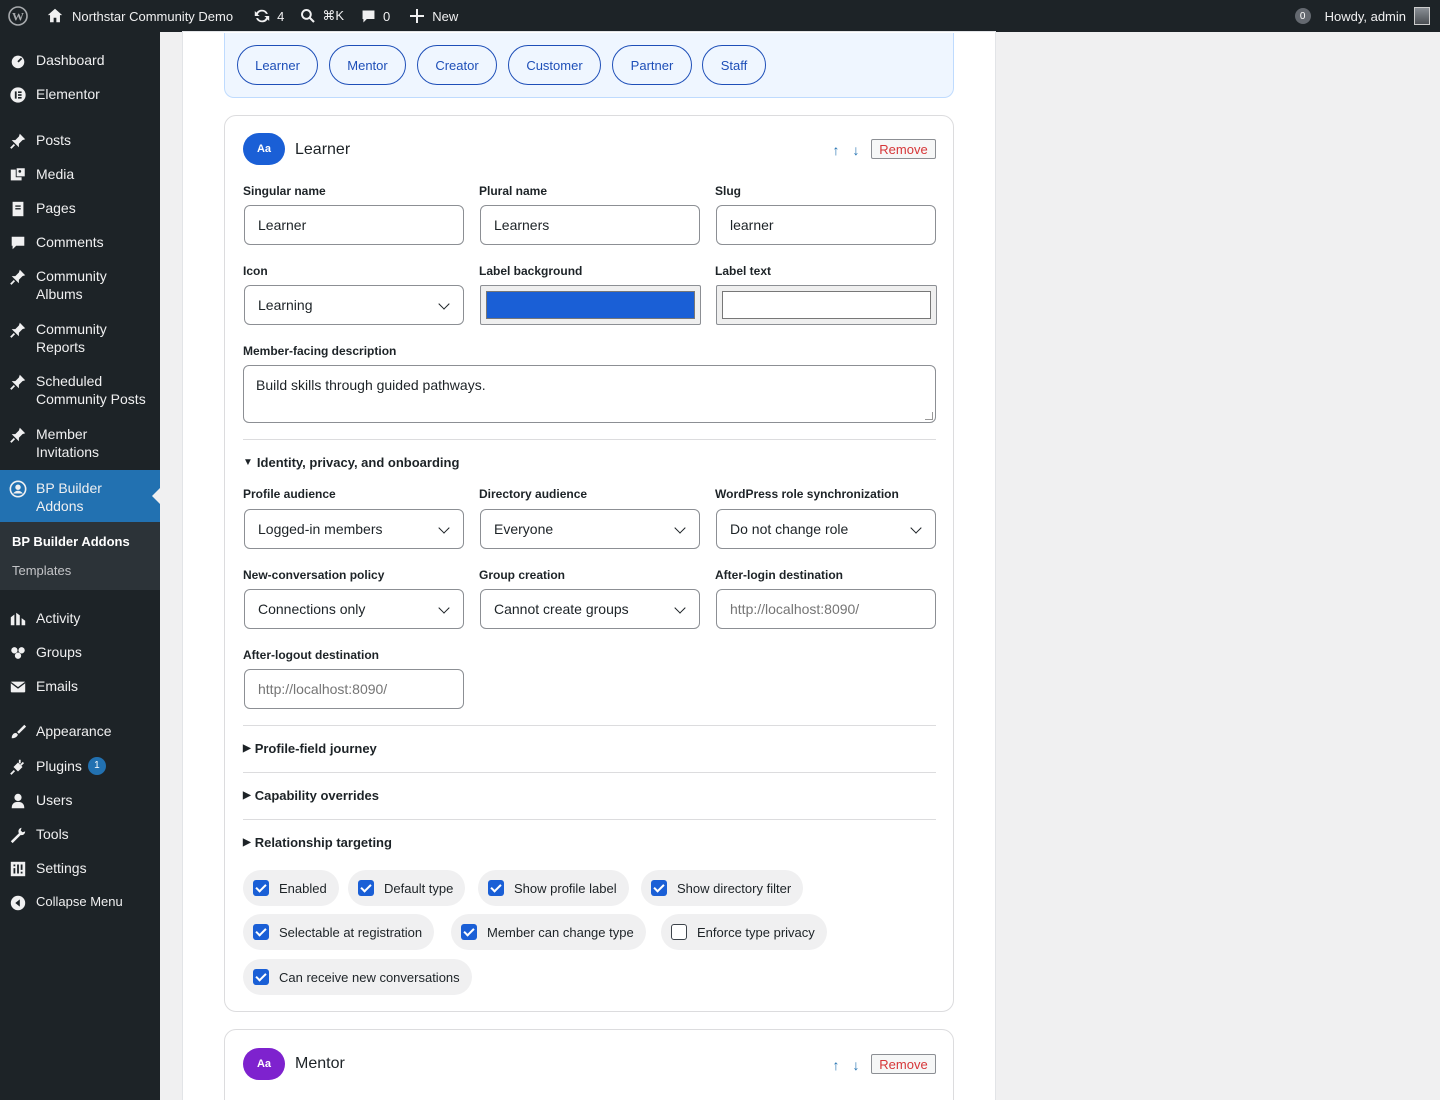  I want to click on sidebar-item-appearance: Appearance, so click(80, 732).